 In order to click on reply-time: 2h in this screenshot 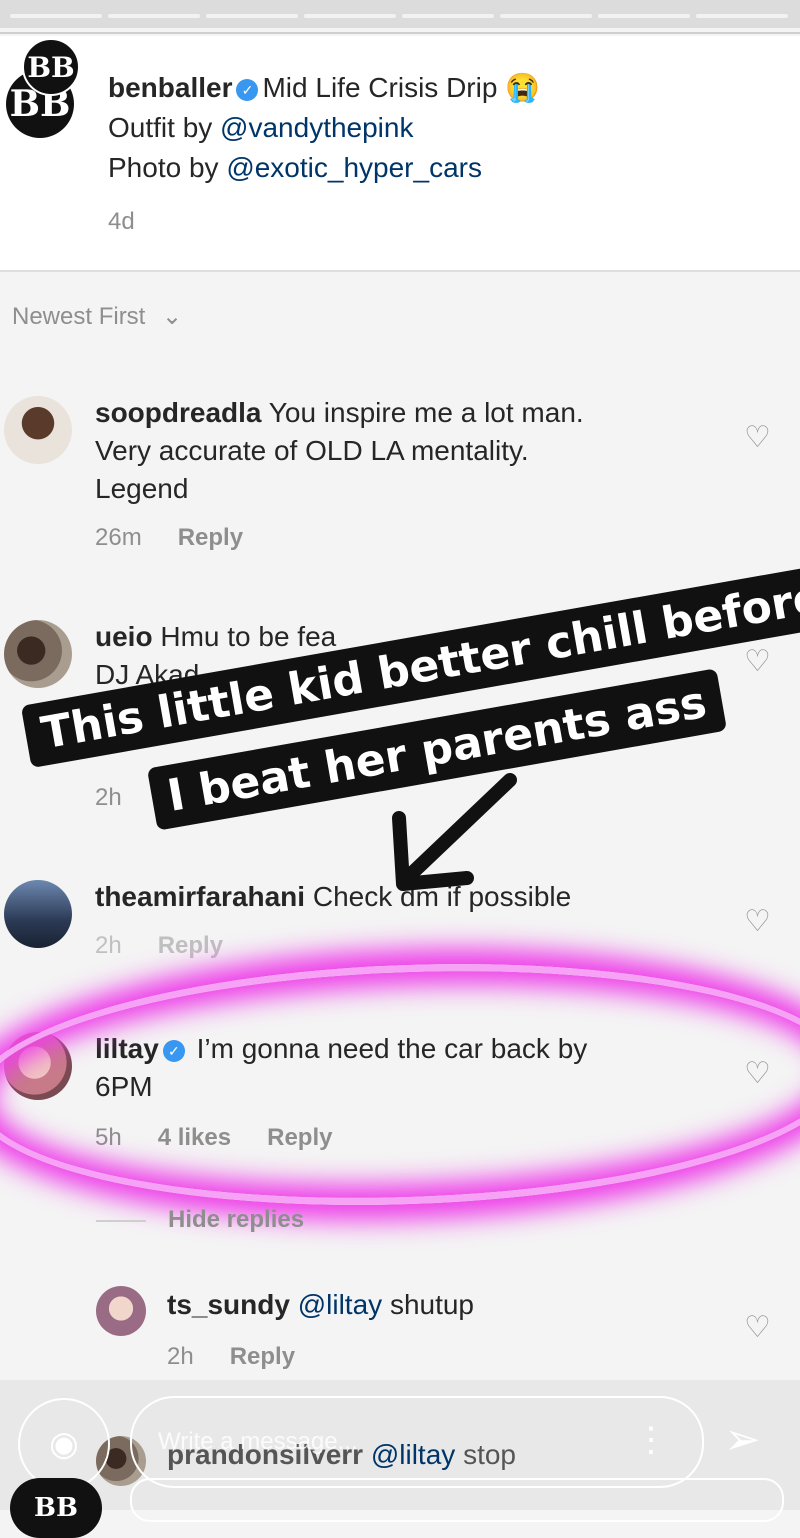, I will do `click(180, 1356)`.